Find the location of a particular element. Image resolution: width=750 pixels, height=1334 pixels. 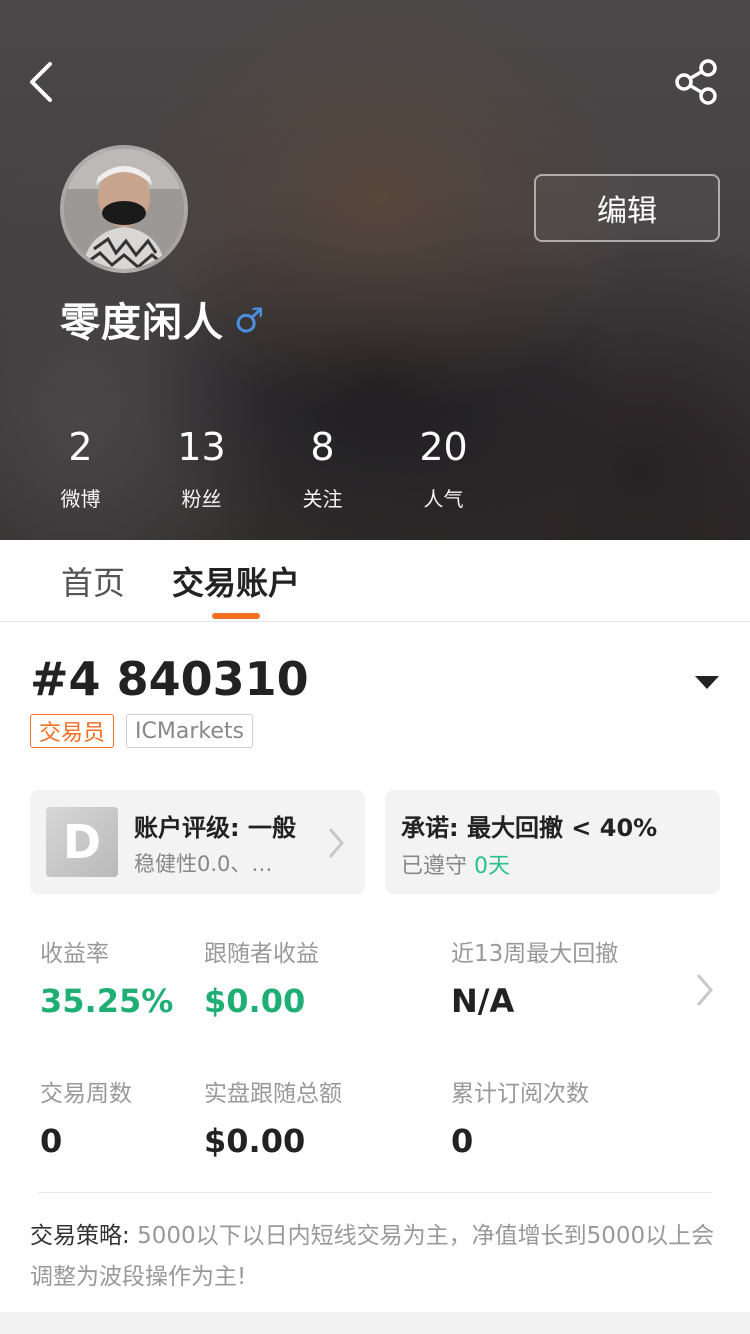

stat-followers: 13 粉丝 is located at coordinates (201, 468).